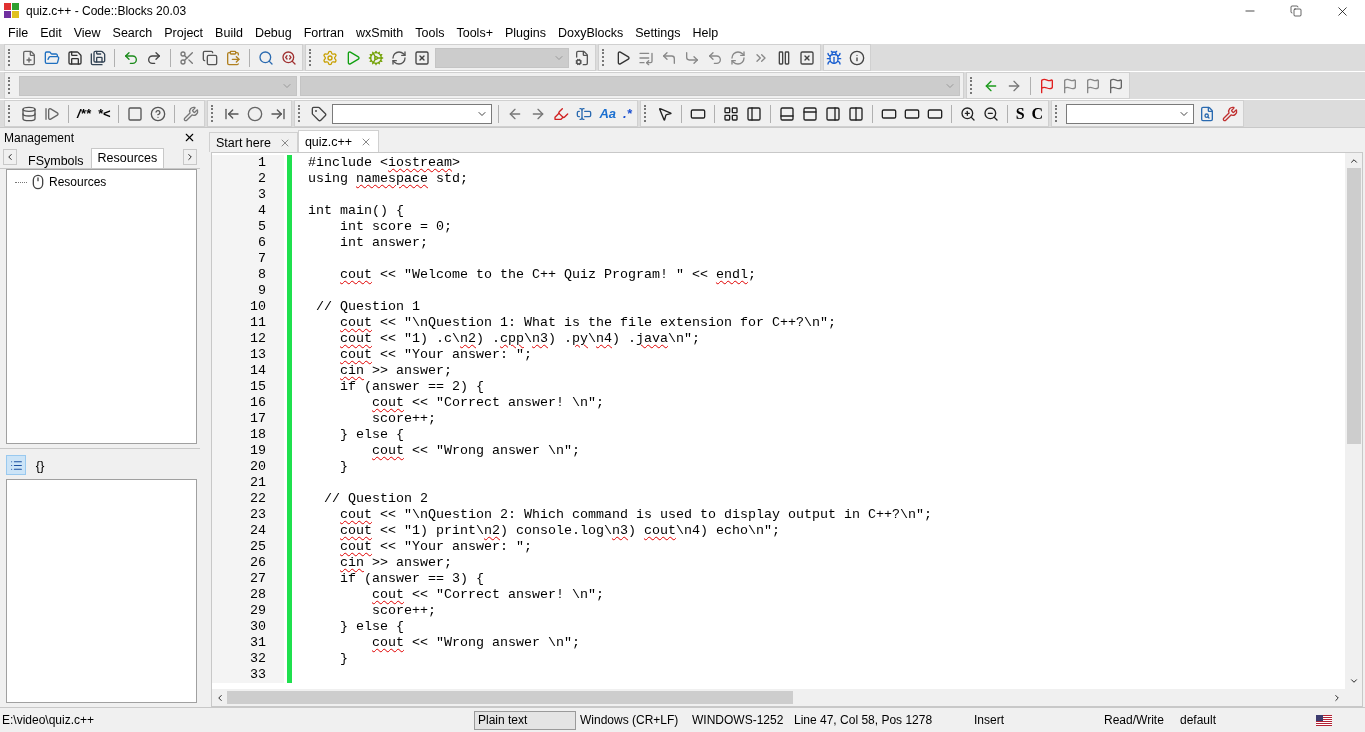 This screenshot has height=732, width=1365. I want to click on chevron-up-icon, so click(1353, 161).